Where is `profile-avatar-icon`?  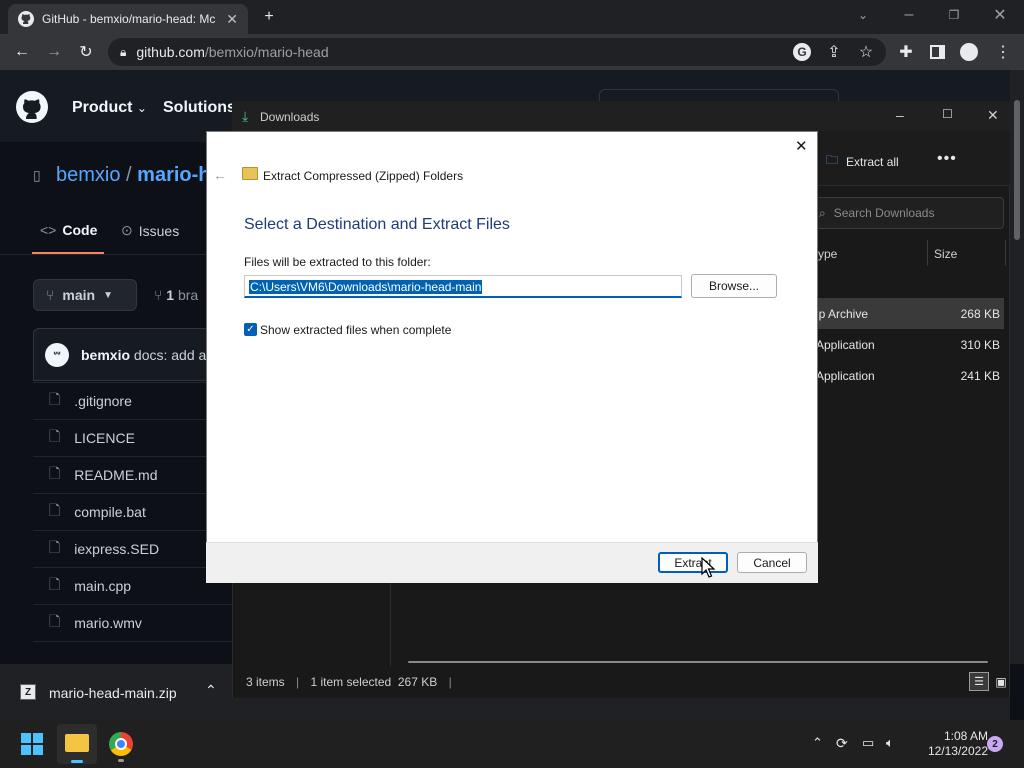 profile-avatar-icon is located at coordinates (969, 52).